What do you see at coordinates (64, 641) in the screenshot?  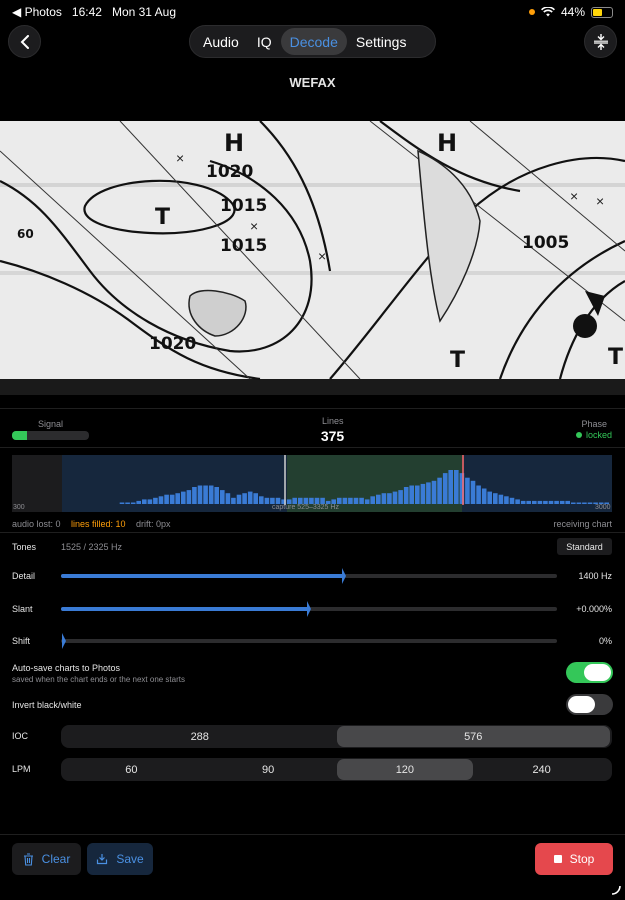 I see `shift-slider-thumb` at bounding box center [64, 641].